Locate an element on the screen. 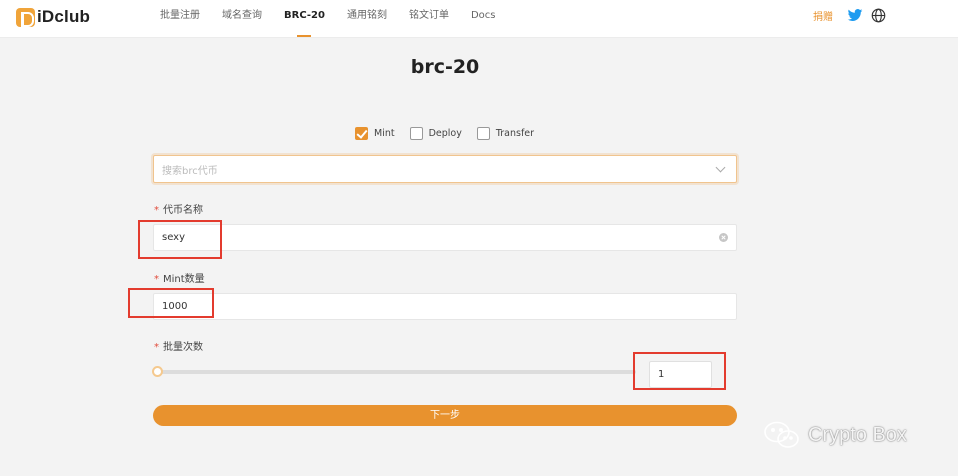 The width and height of the screenshot is (958, 476). watermark-text: Crypto Box is located at coordinates (857, 434).